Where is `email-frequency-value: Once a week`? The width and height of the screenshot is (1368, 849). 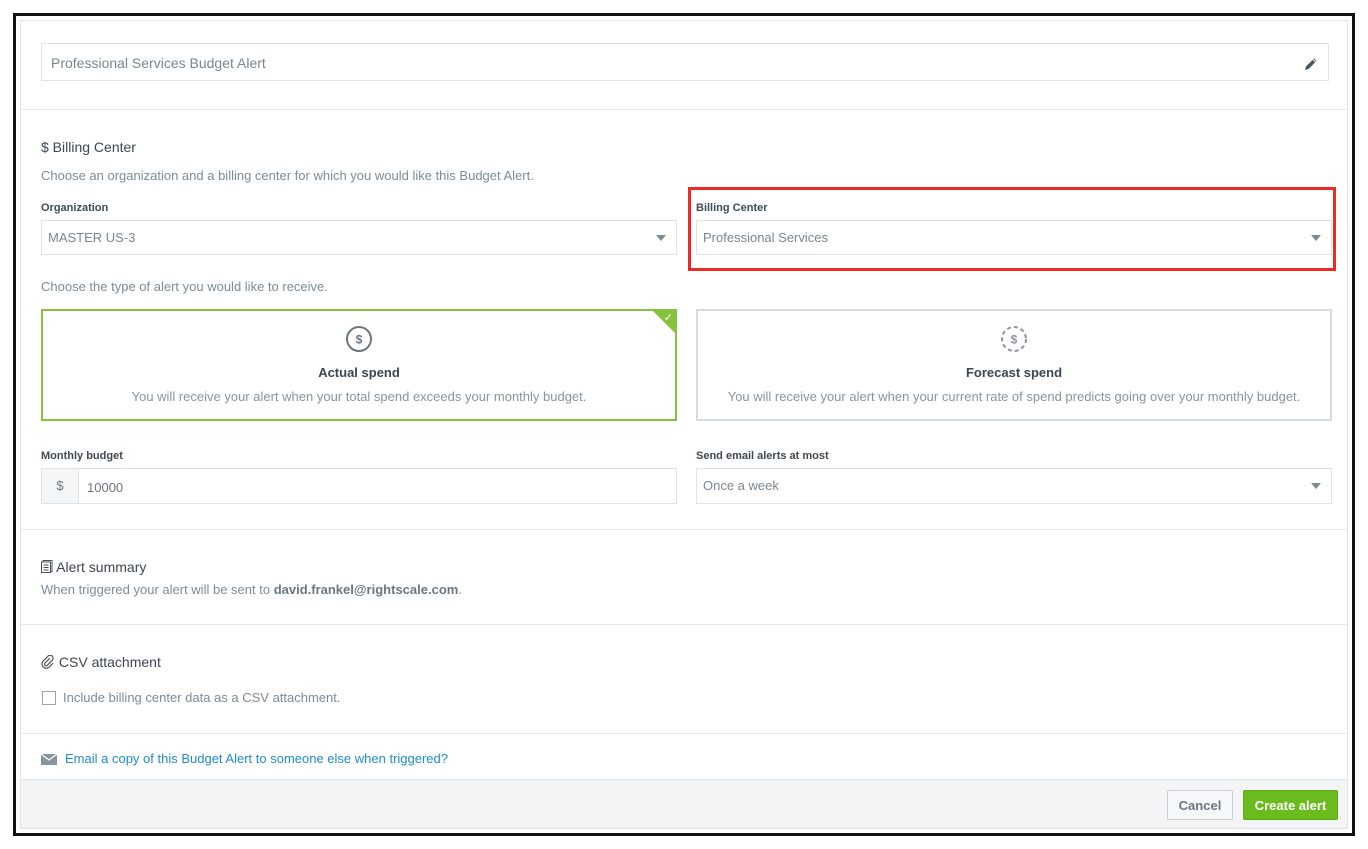
email-frequency-value: Once a week is located at coordinates (741, 485).